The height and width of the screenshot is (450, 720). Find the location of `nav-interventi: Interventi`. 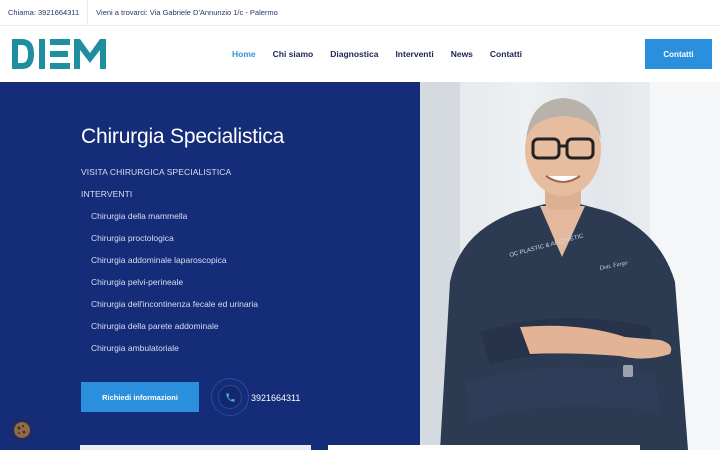

nav-interventi: Interventi is located at coordinates (414, 54).